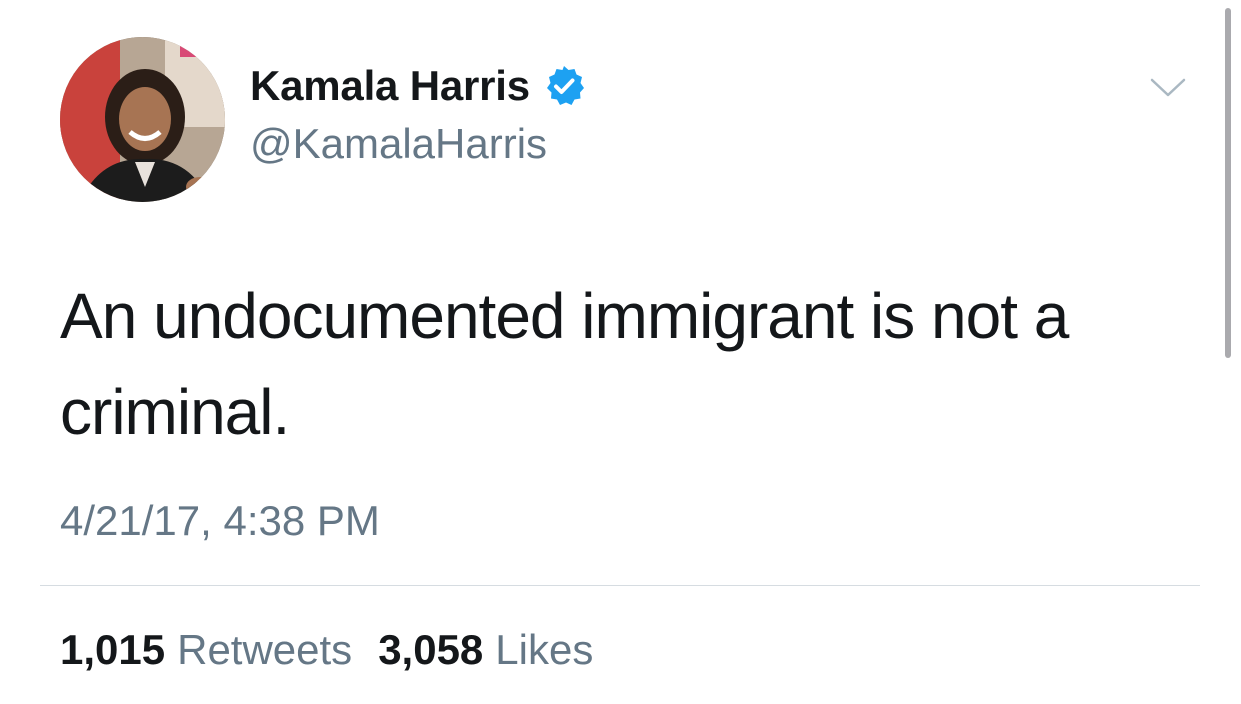  I want to click on author-name-row: Kamala Harris, so click(418, 86).